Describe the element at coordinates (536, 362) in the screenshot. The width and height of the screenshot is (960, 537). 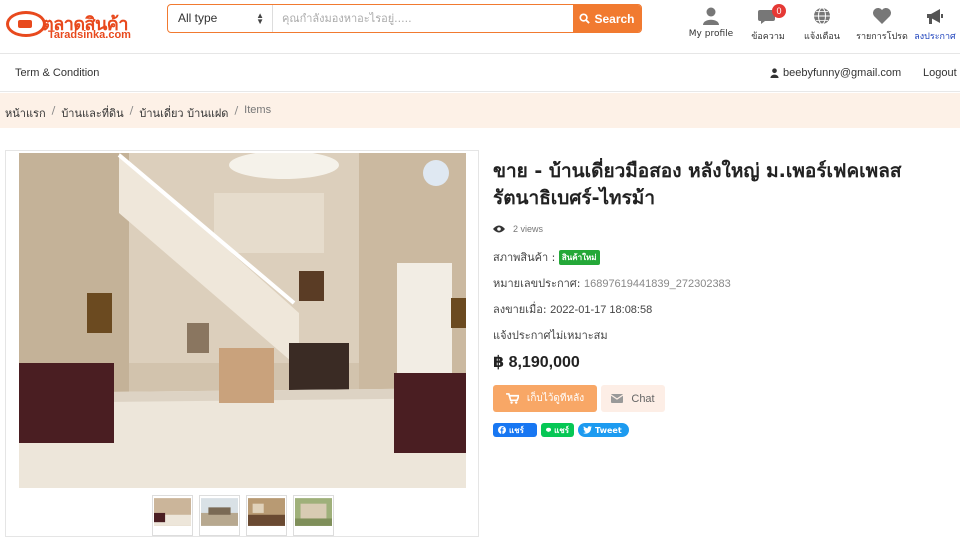
I see `listing-price: ฿ 8,190,000` at that location.